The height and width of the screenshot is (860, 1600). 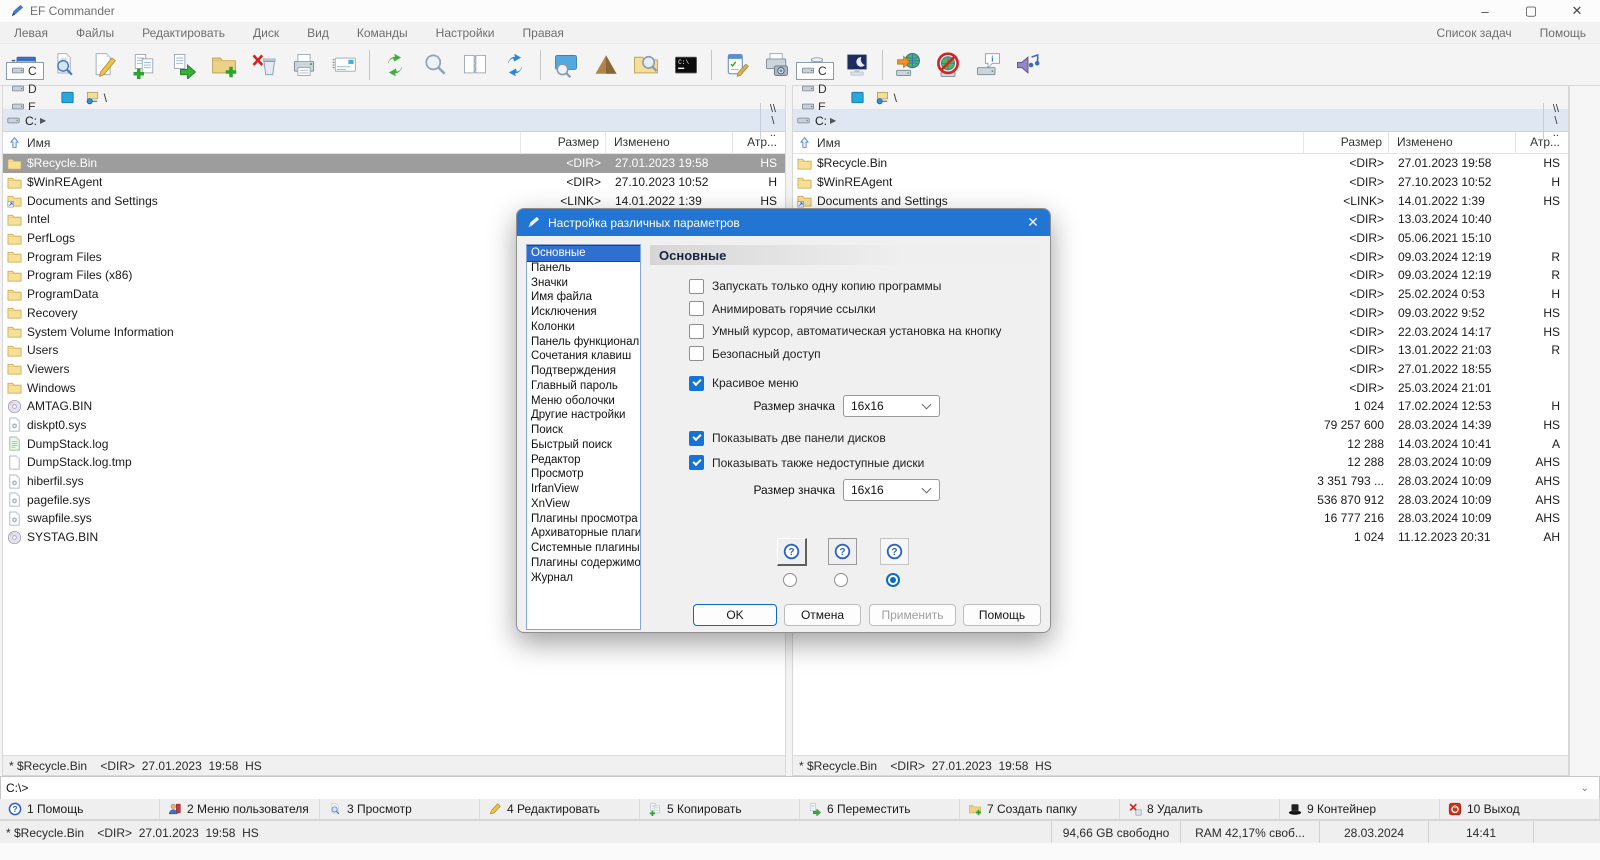 I want to click on f3-view-button: 3 Просмотр, so click(x=400, y=809).